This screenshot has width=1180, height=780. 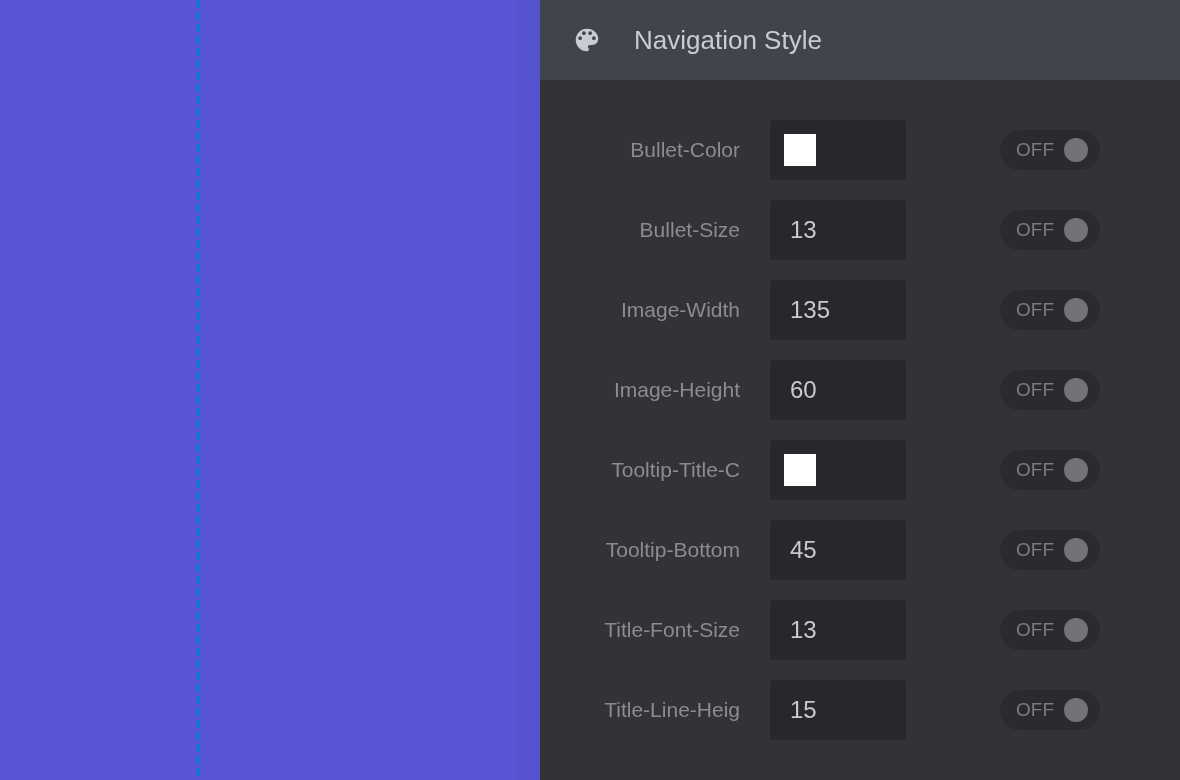 I want to click on number-field: 60, so click(x=838, y=390).